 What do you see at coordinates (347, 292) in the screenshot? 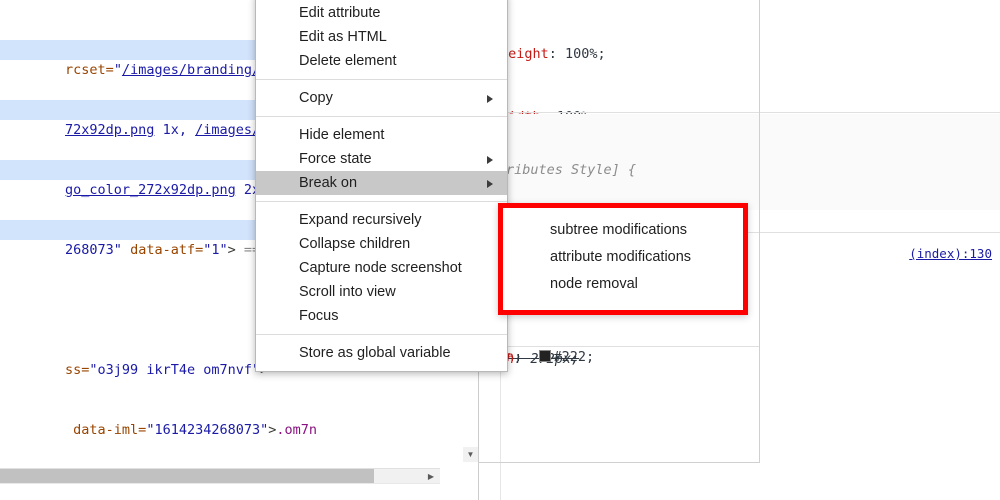
I see `context-menu-item-label: Scroll into view` at bounding box center [347, 292].